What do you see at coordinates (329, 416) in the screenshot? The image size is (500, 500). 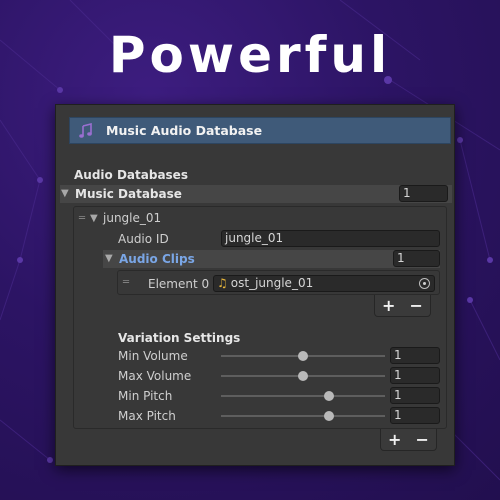 I see `max-pitch-slider-knob` at bounding box center [329, 416].